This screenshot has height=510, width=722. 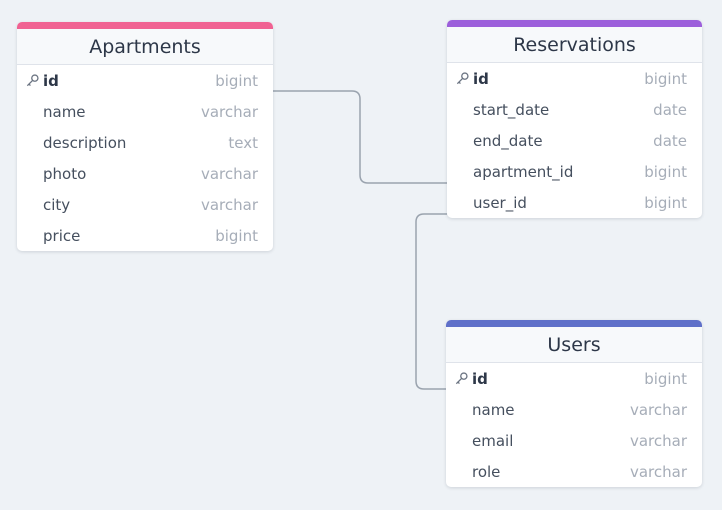 I want to click on field-name: start_date, so click(x=511, y=109).